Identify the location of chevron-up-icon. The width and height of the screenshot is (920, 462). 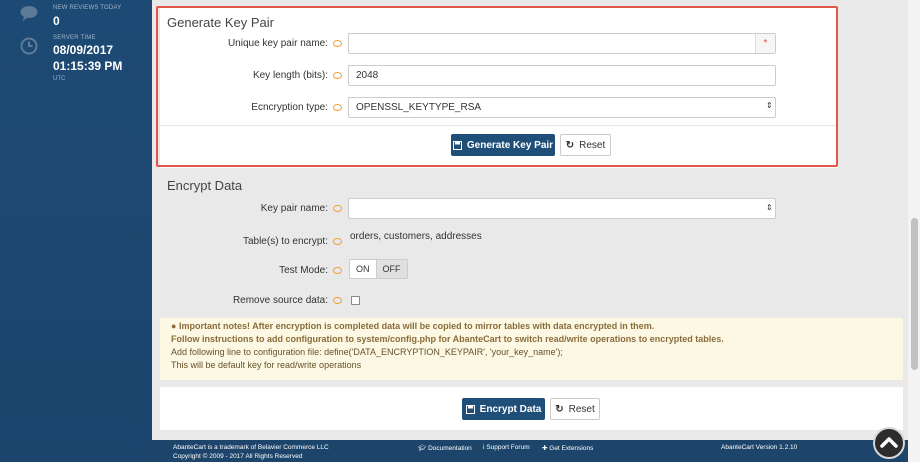
(889, 442).